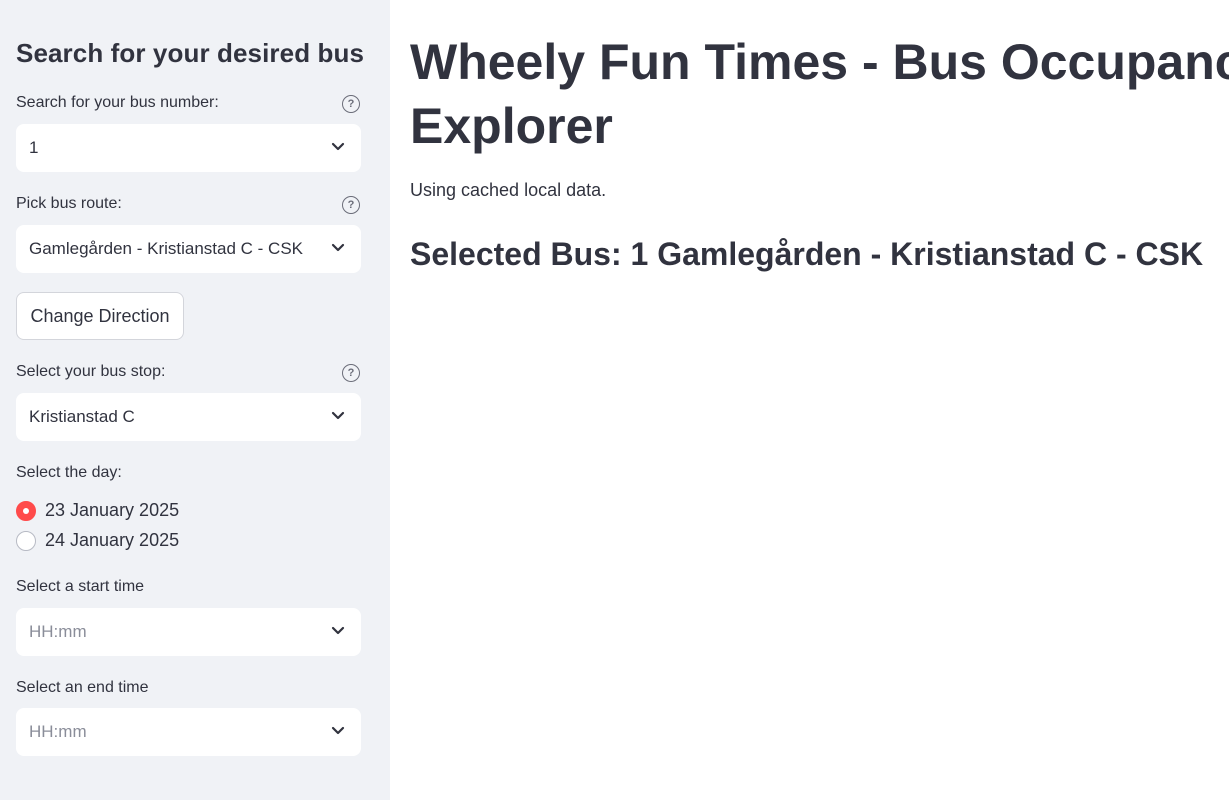 This screenshot has height=800, width=1229. What do you see at coordinates (166, 248) in the screenshot?
I see `route-value: Gamlegården - Kristianstad C - CSK` at bounding box center [166, 248].